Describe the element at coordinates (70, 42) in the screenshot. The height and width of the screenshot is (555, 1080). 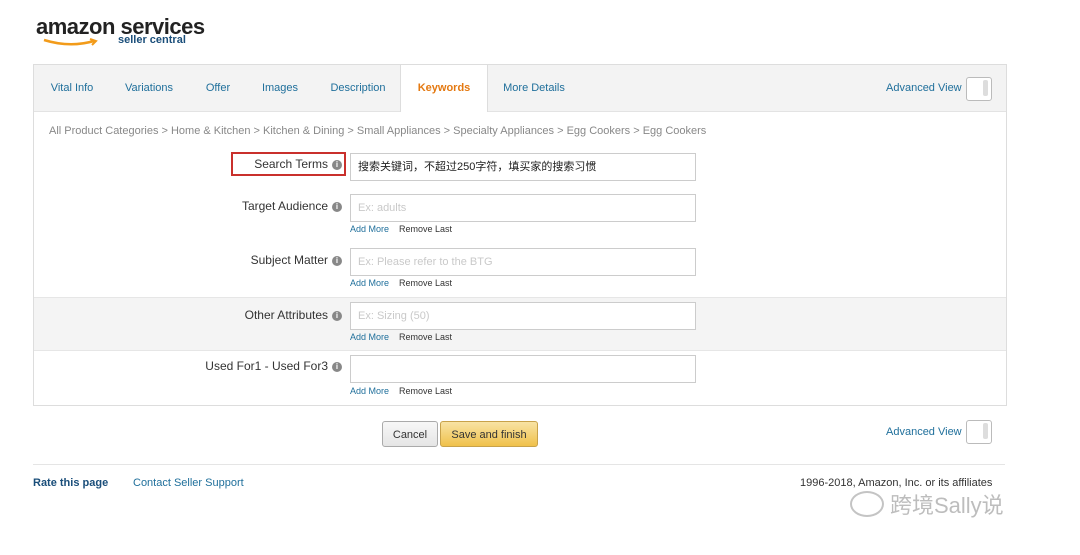
I see `amazon-smile-icon` at that location.